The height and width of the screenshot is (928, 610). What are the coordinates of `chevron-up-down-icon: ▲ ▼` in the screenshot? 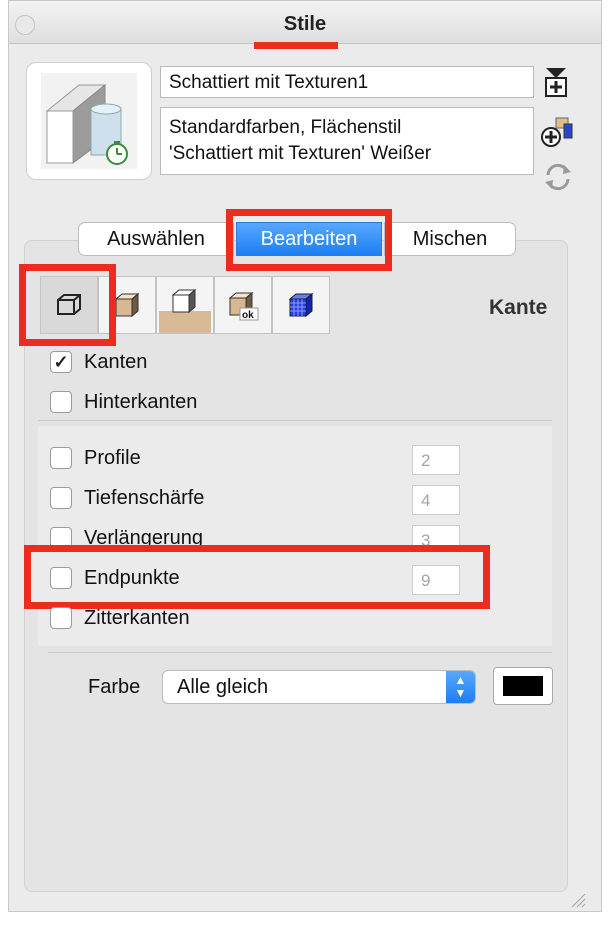 It's located at (460, 687).